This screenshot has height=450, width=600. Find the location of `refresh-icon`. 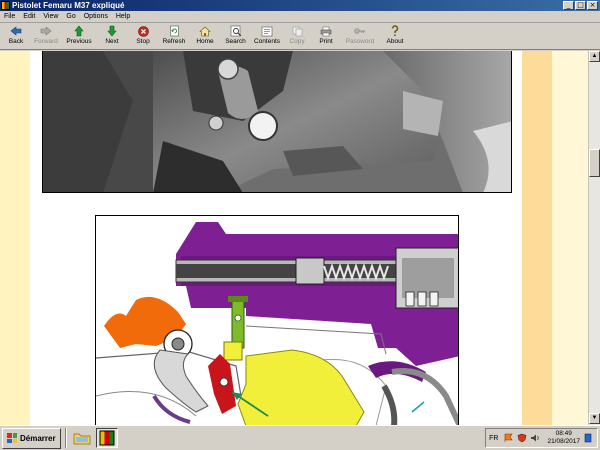

refresh-icon is located at coordinates (174, 31).